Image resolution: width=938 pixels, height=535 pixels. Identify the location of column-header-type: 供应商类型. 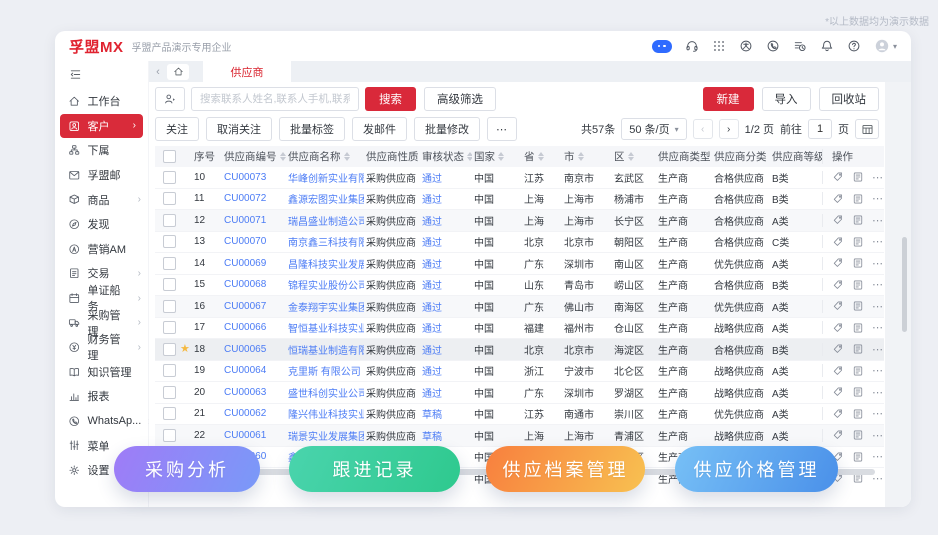
(684, 156).